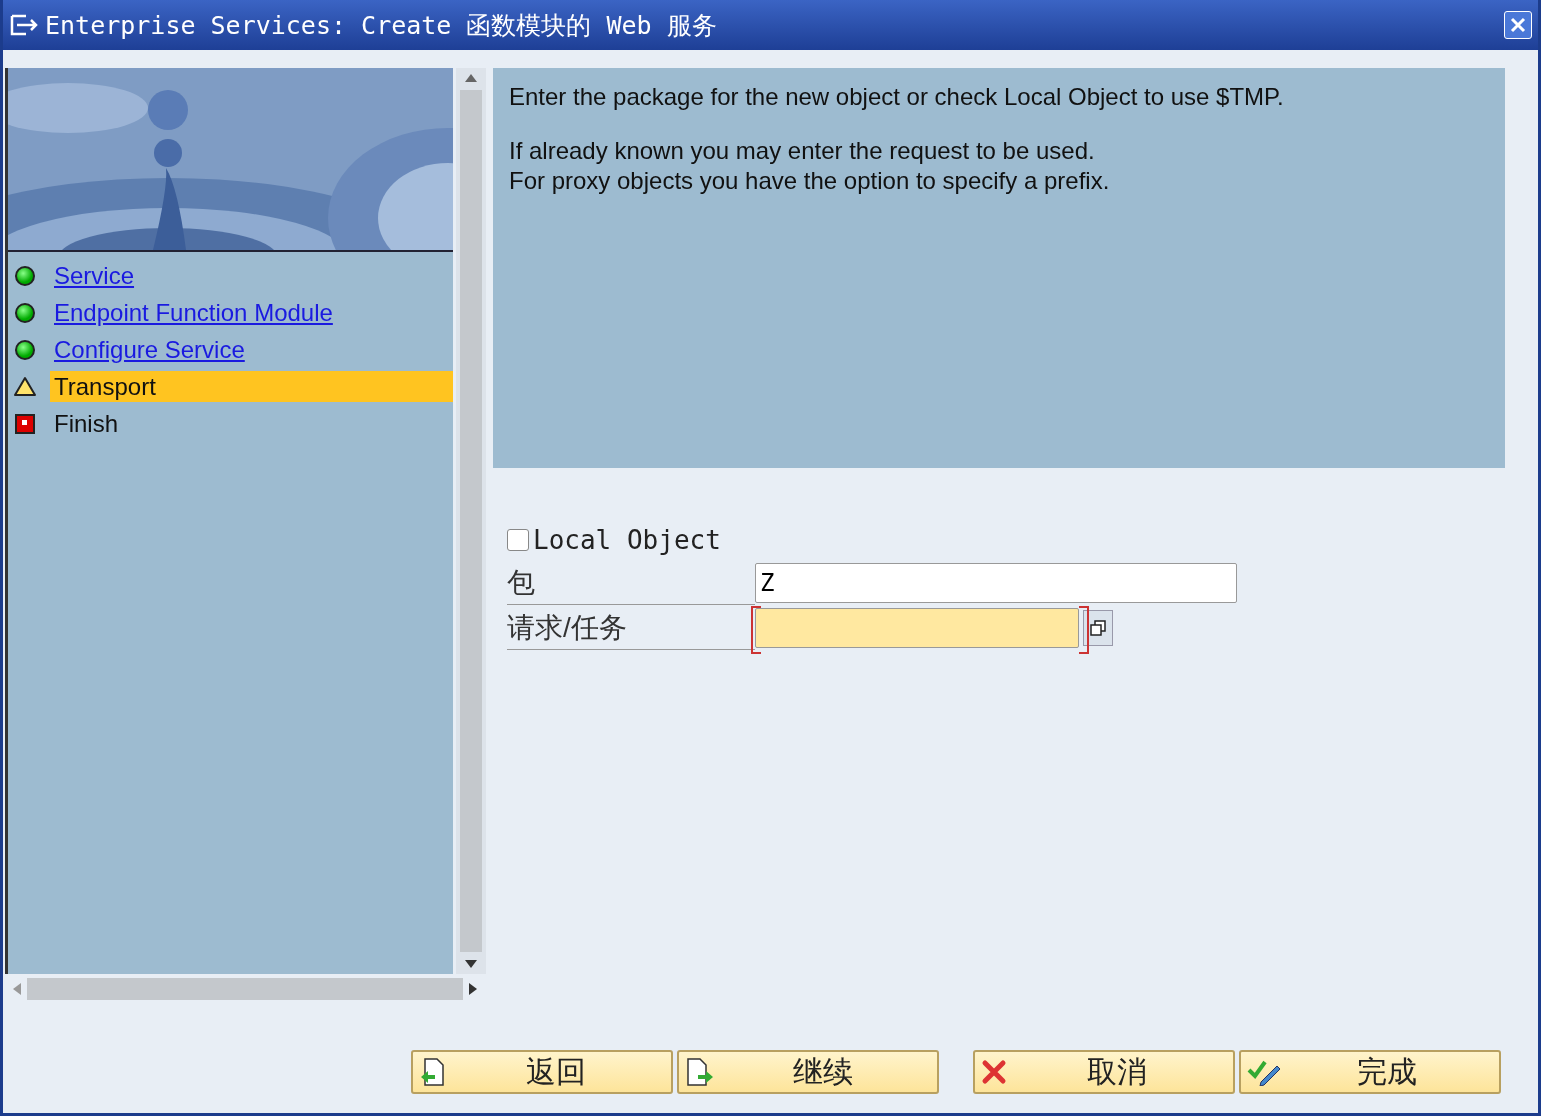 The width and height of the screenshot is (1547, 1120). What do you see at coordinates (433, 1072) in the screenshot?
I see `page-left-arrow-icon` at bounding box center [433, 1072].